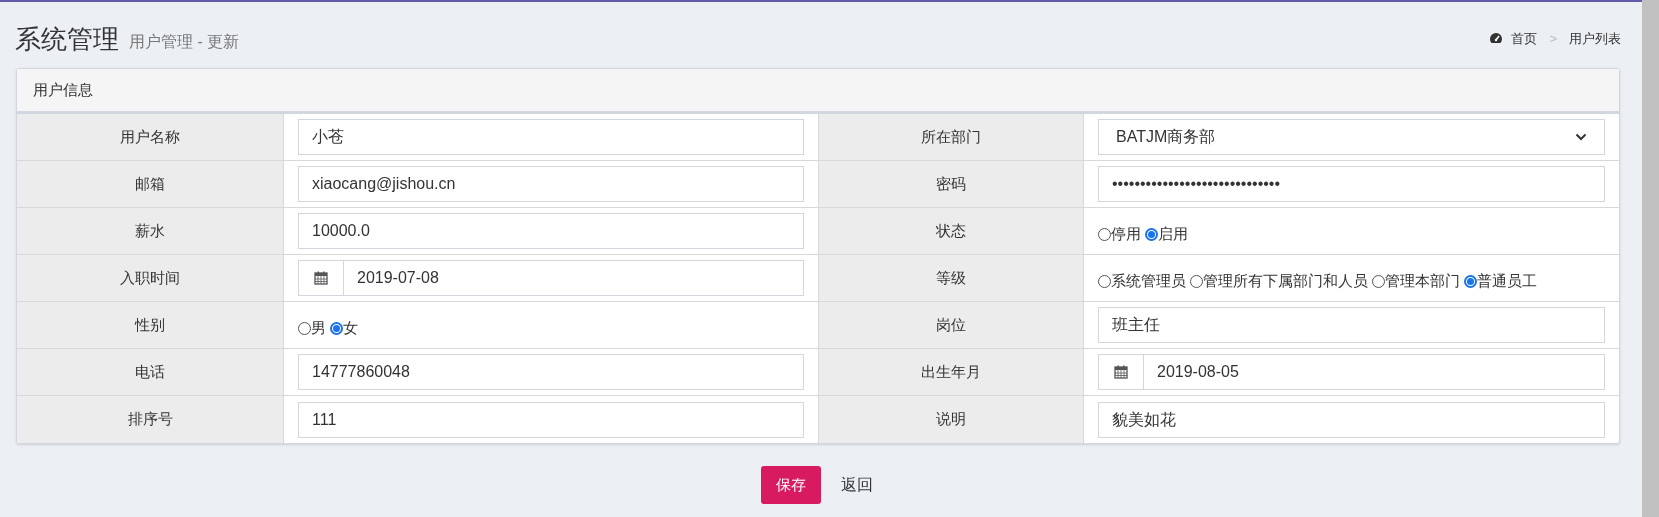  I want to click on save-button: 保存, so click(791, 485).